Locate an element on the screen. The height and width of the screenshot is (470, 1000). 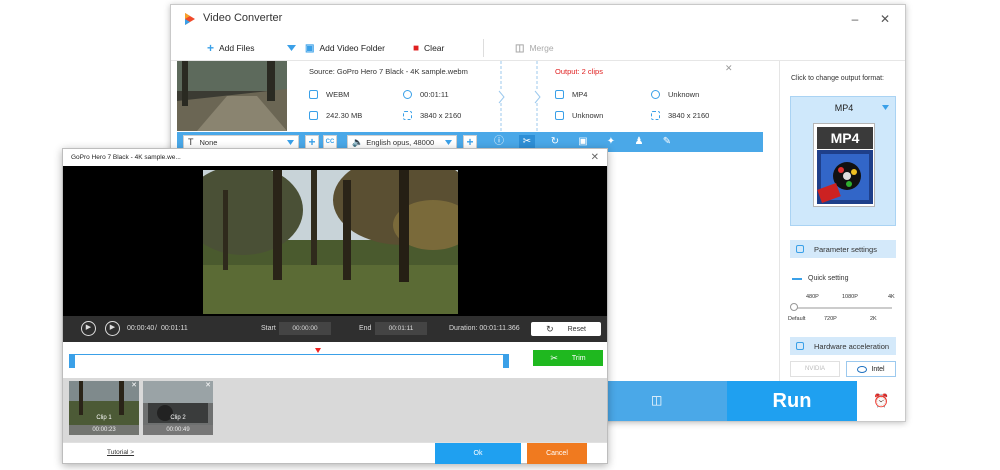
clip-item: ✕ Clip 2 00:00:49 is located at coordinates (178, 408).